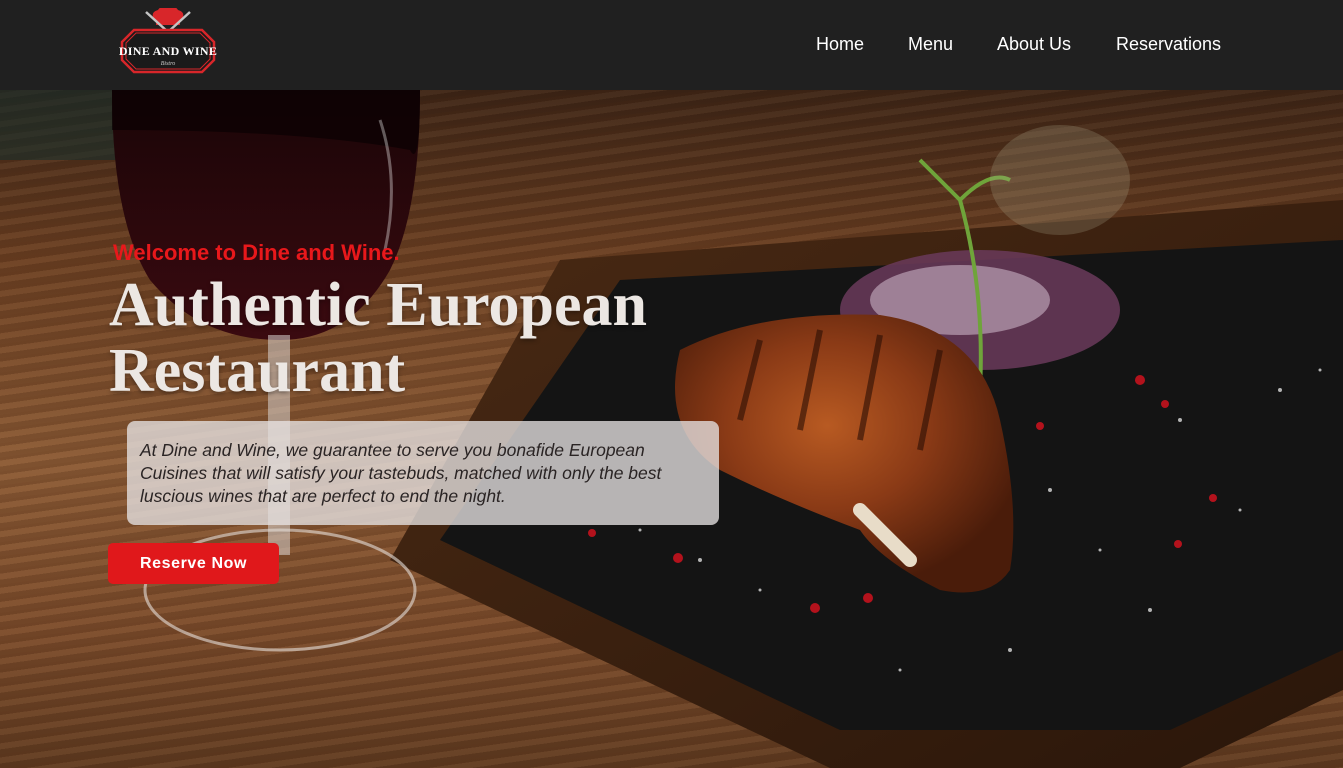 The width and height of the screenshot is (1343, 768). Describe the element at coordinates (930, 44) in the screenshot. I see `nav-menu-link: Menu` at that location.